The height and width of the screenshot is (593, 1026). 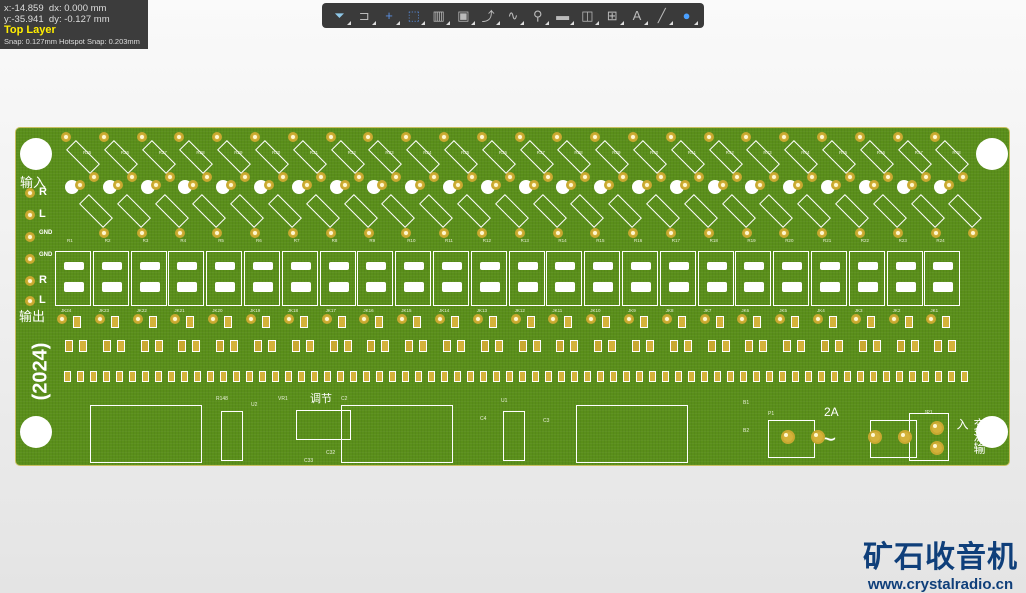 What do you see at coordinates (162, 152) in the screenshot?
I see `resistor-label: R27` at bounding box center [162, 152].